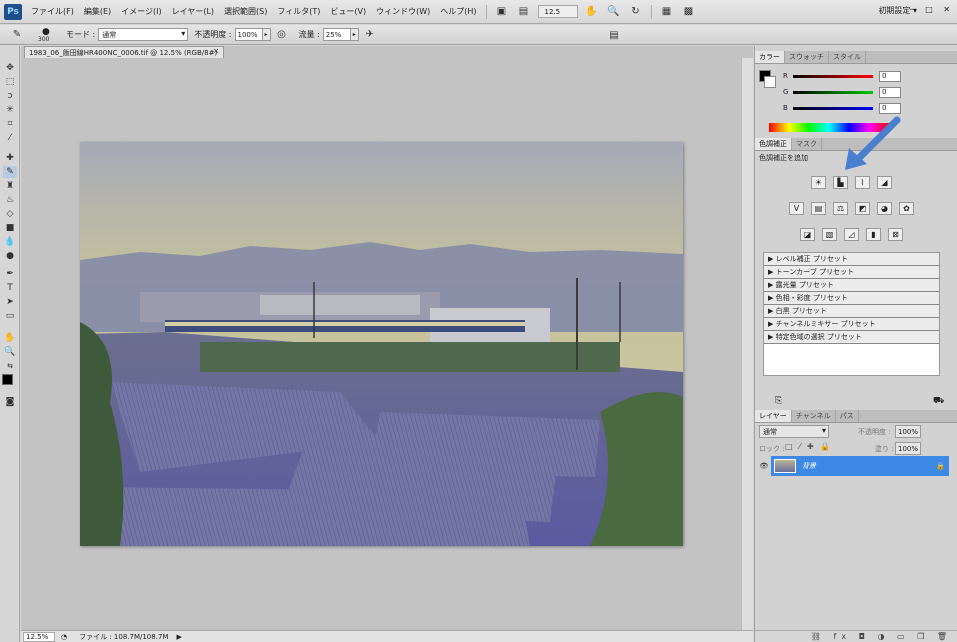  I want to click on magic-wand-icon: ✳, so click(10, 110).